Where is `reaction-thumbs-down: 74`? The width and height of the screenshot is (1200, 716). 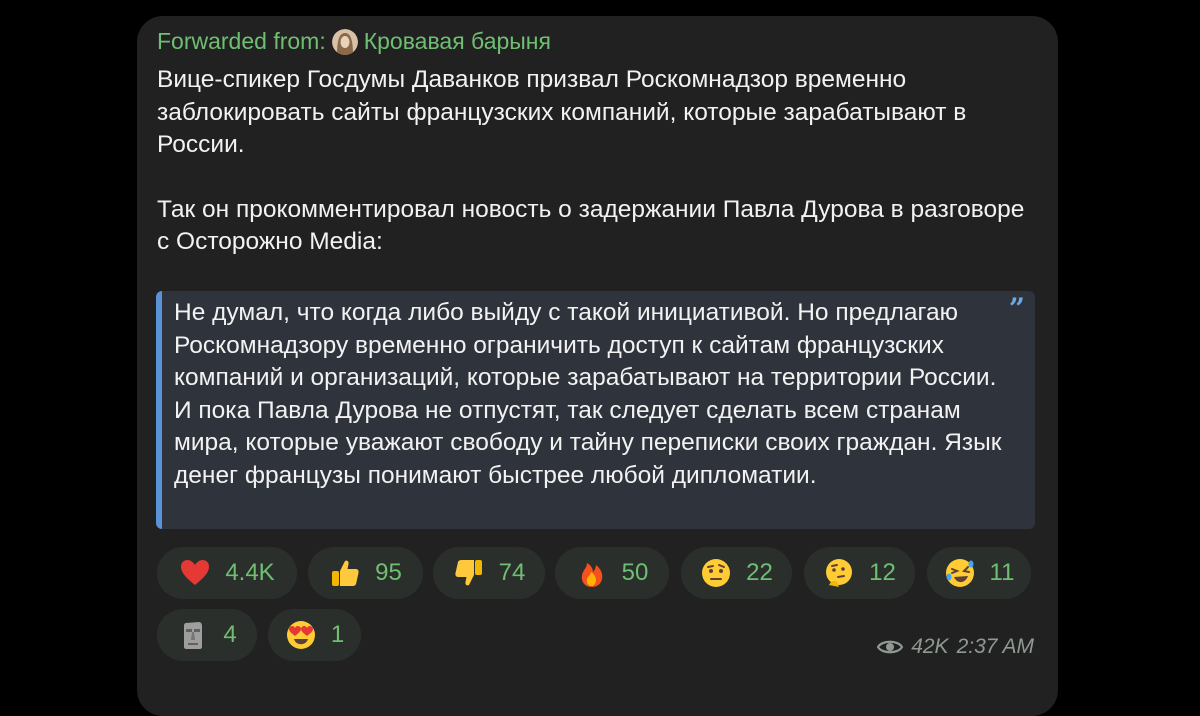 reaction-thumbs-down: 74 is located at coordinates (489, 573).